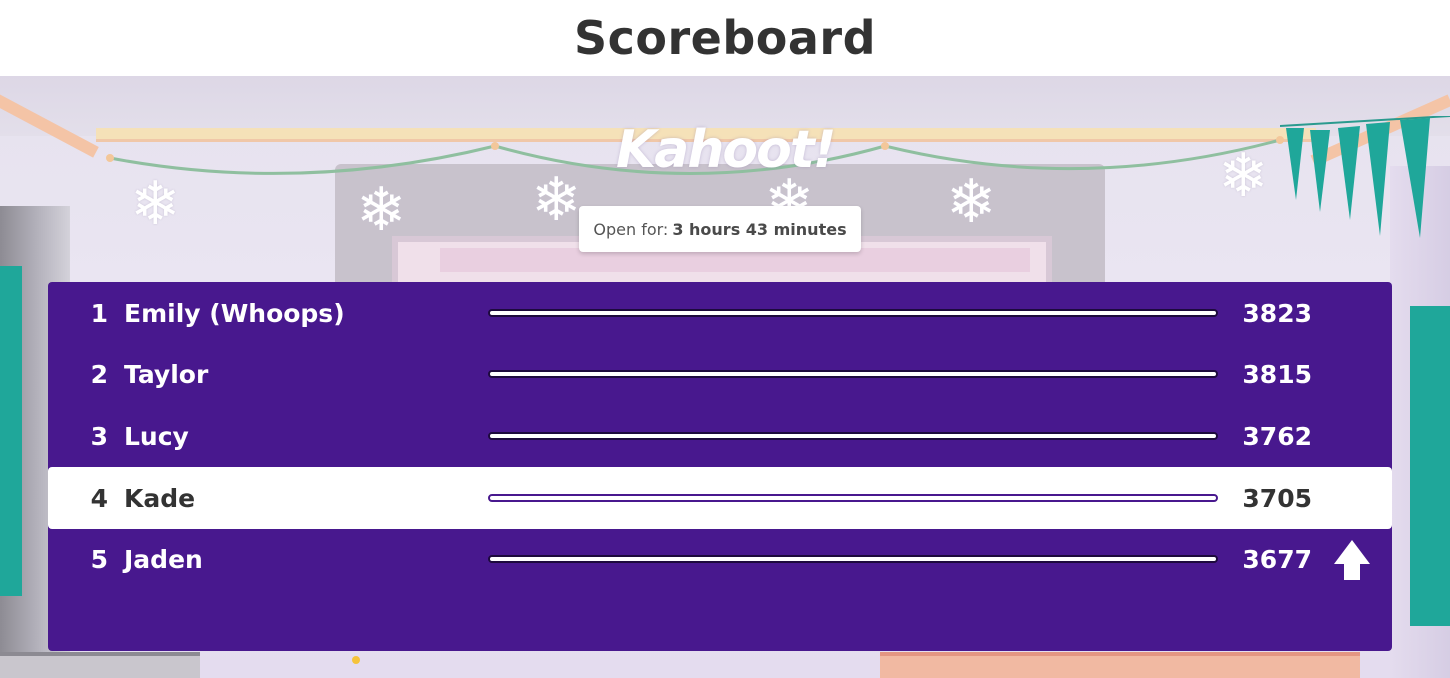 The width and height of the screenshot is (1450, 678). I want to click on bunting-decoration, so click(1365, 177).